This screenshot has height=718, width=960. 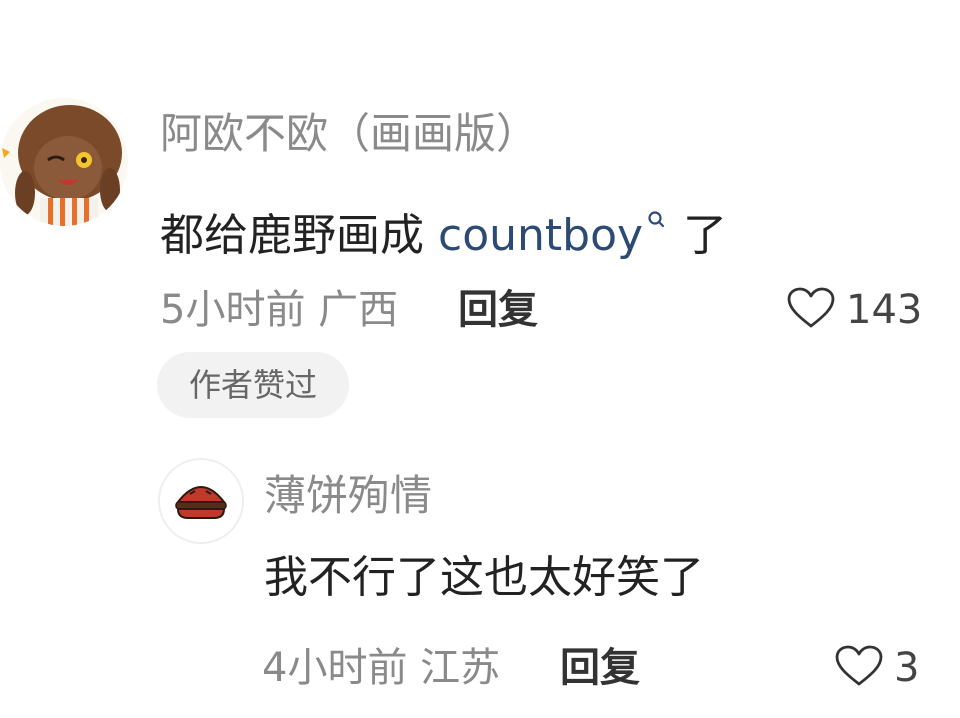 I want to click on reply-text: 我不行了这也太好笑了, so click(x=484, y=577).